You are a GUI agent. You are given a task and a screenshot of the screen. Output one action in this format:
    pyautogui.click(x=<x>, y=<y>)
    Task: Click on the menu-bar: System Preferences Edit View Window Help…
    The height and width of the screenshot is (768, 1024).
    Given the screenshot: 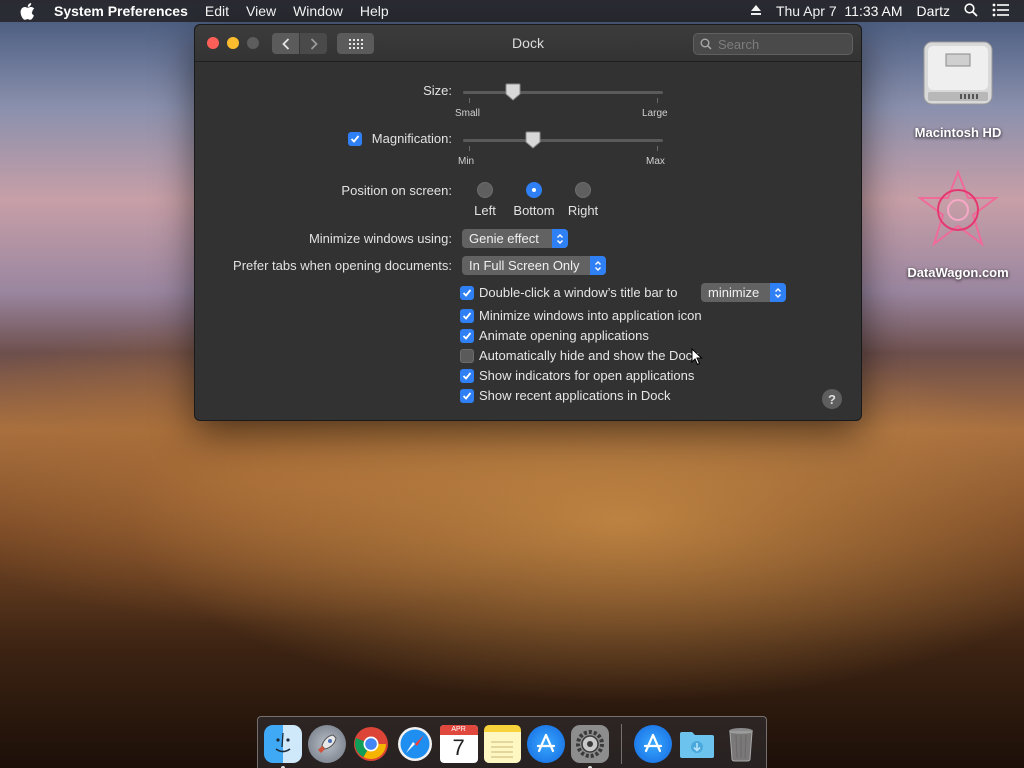 What is the action you would take?
    pyautogui.click(x=512, y=11)
    